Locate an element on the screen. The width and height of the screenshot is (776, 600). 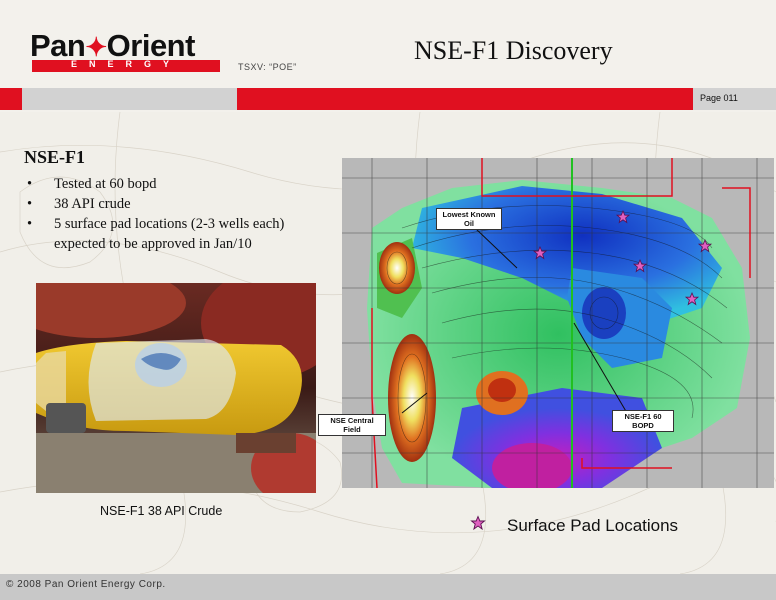
header-band-red-left is located at coordinates (11, 99).